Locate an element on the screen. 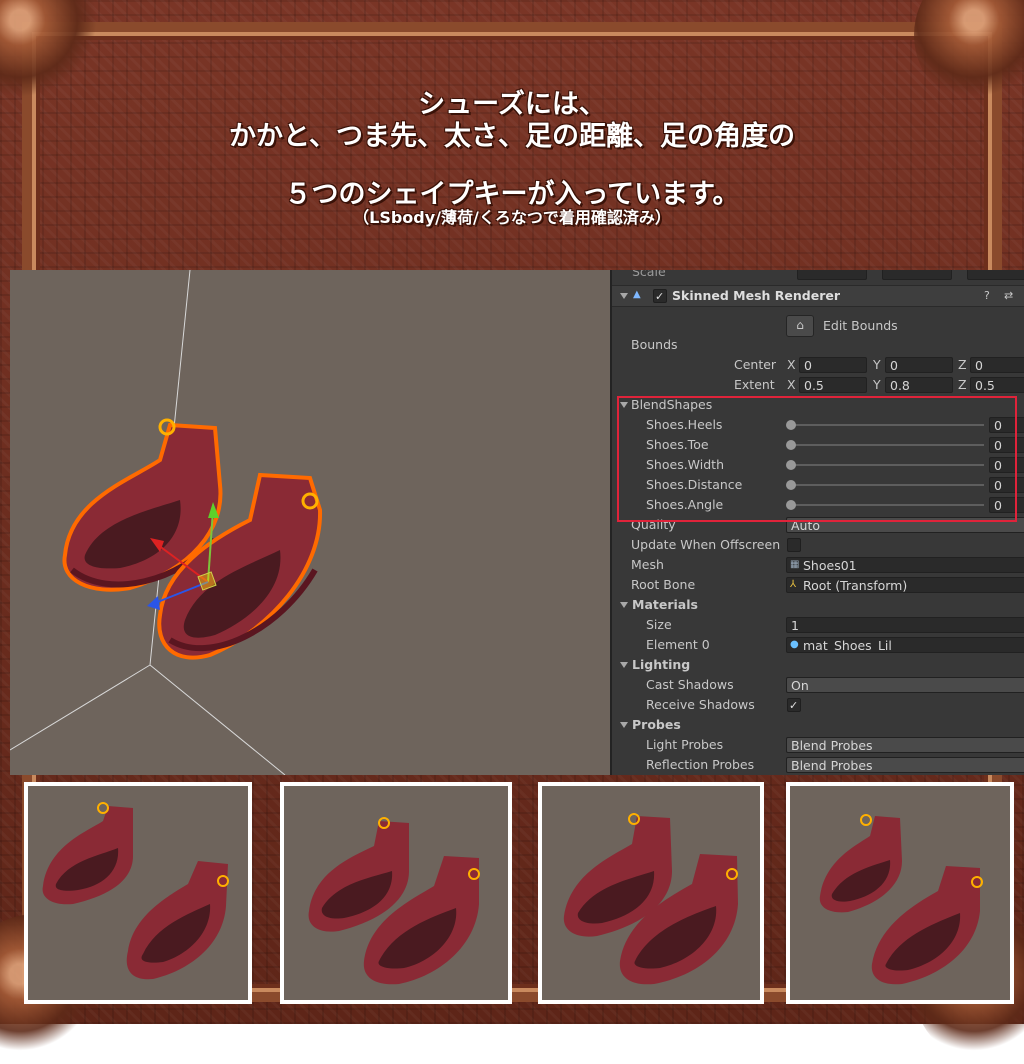 The width and height of the screenshot is (1024, 1064). extent-z-label: Z is located at coordinates (962, 384).